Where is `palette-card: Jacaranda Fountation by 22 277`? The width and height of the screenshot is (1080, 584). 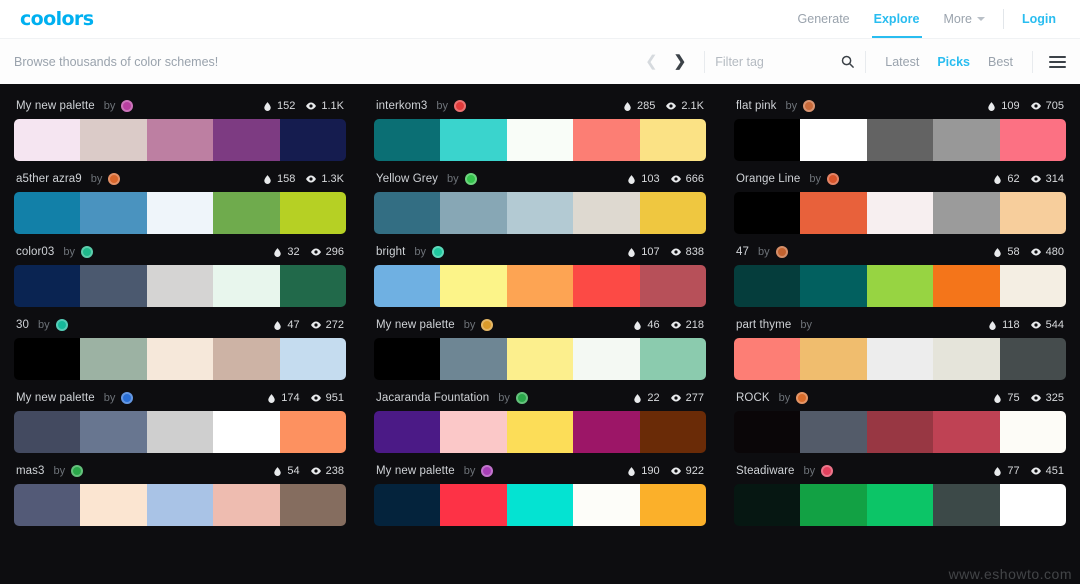
palette-card: Jacaranda Fountation by 22 277 is located at coordinates (540, 416).